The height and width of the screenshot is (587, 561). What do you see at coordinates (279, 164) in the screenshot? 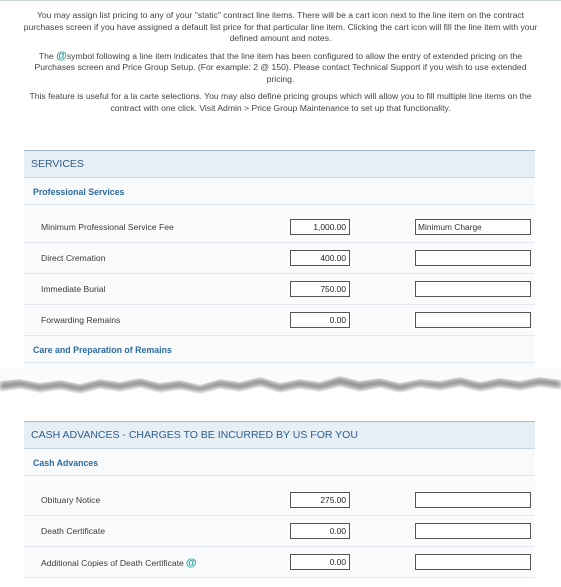
I see `services-header: SERVICES` at bounding box center [279, 164].